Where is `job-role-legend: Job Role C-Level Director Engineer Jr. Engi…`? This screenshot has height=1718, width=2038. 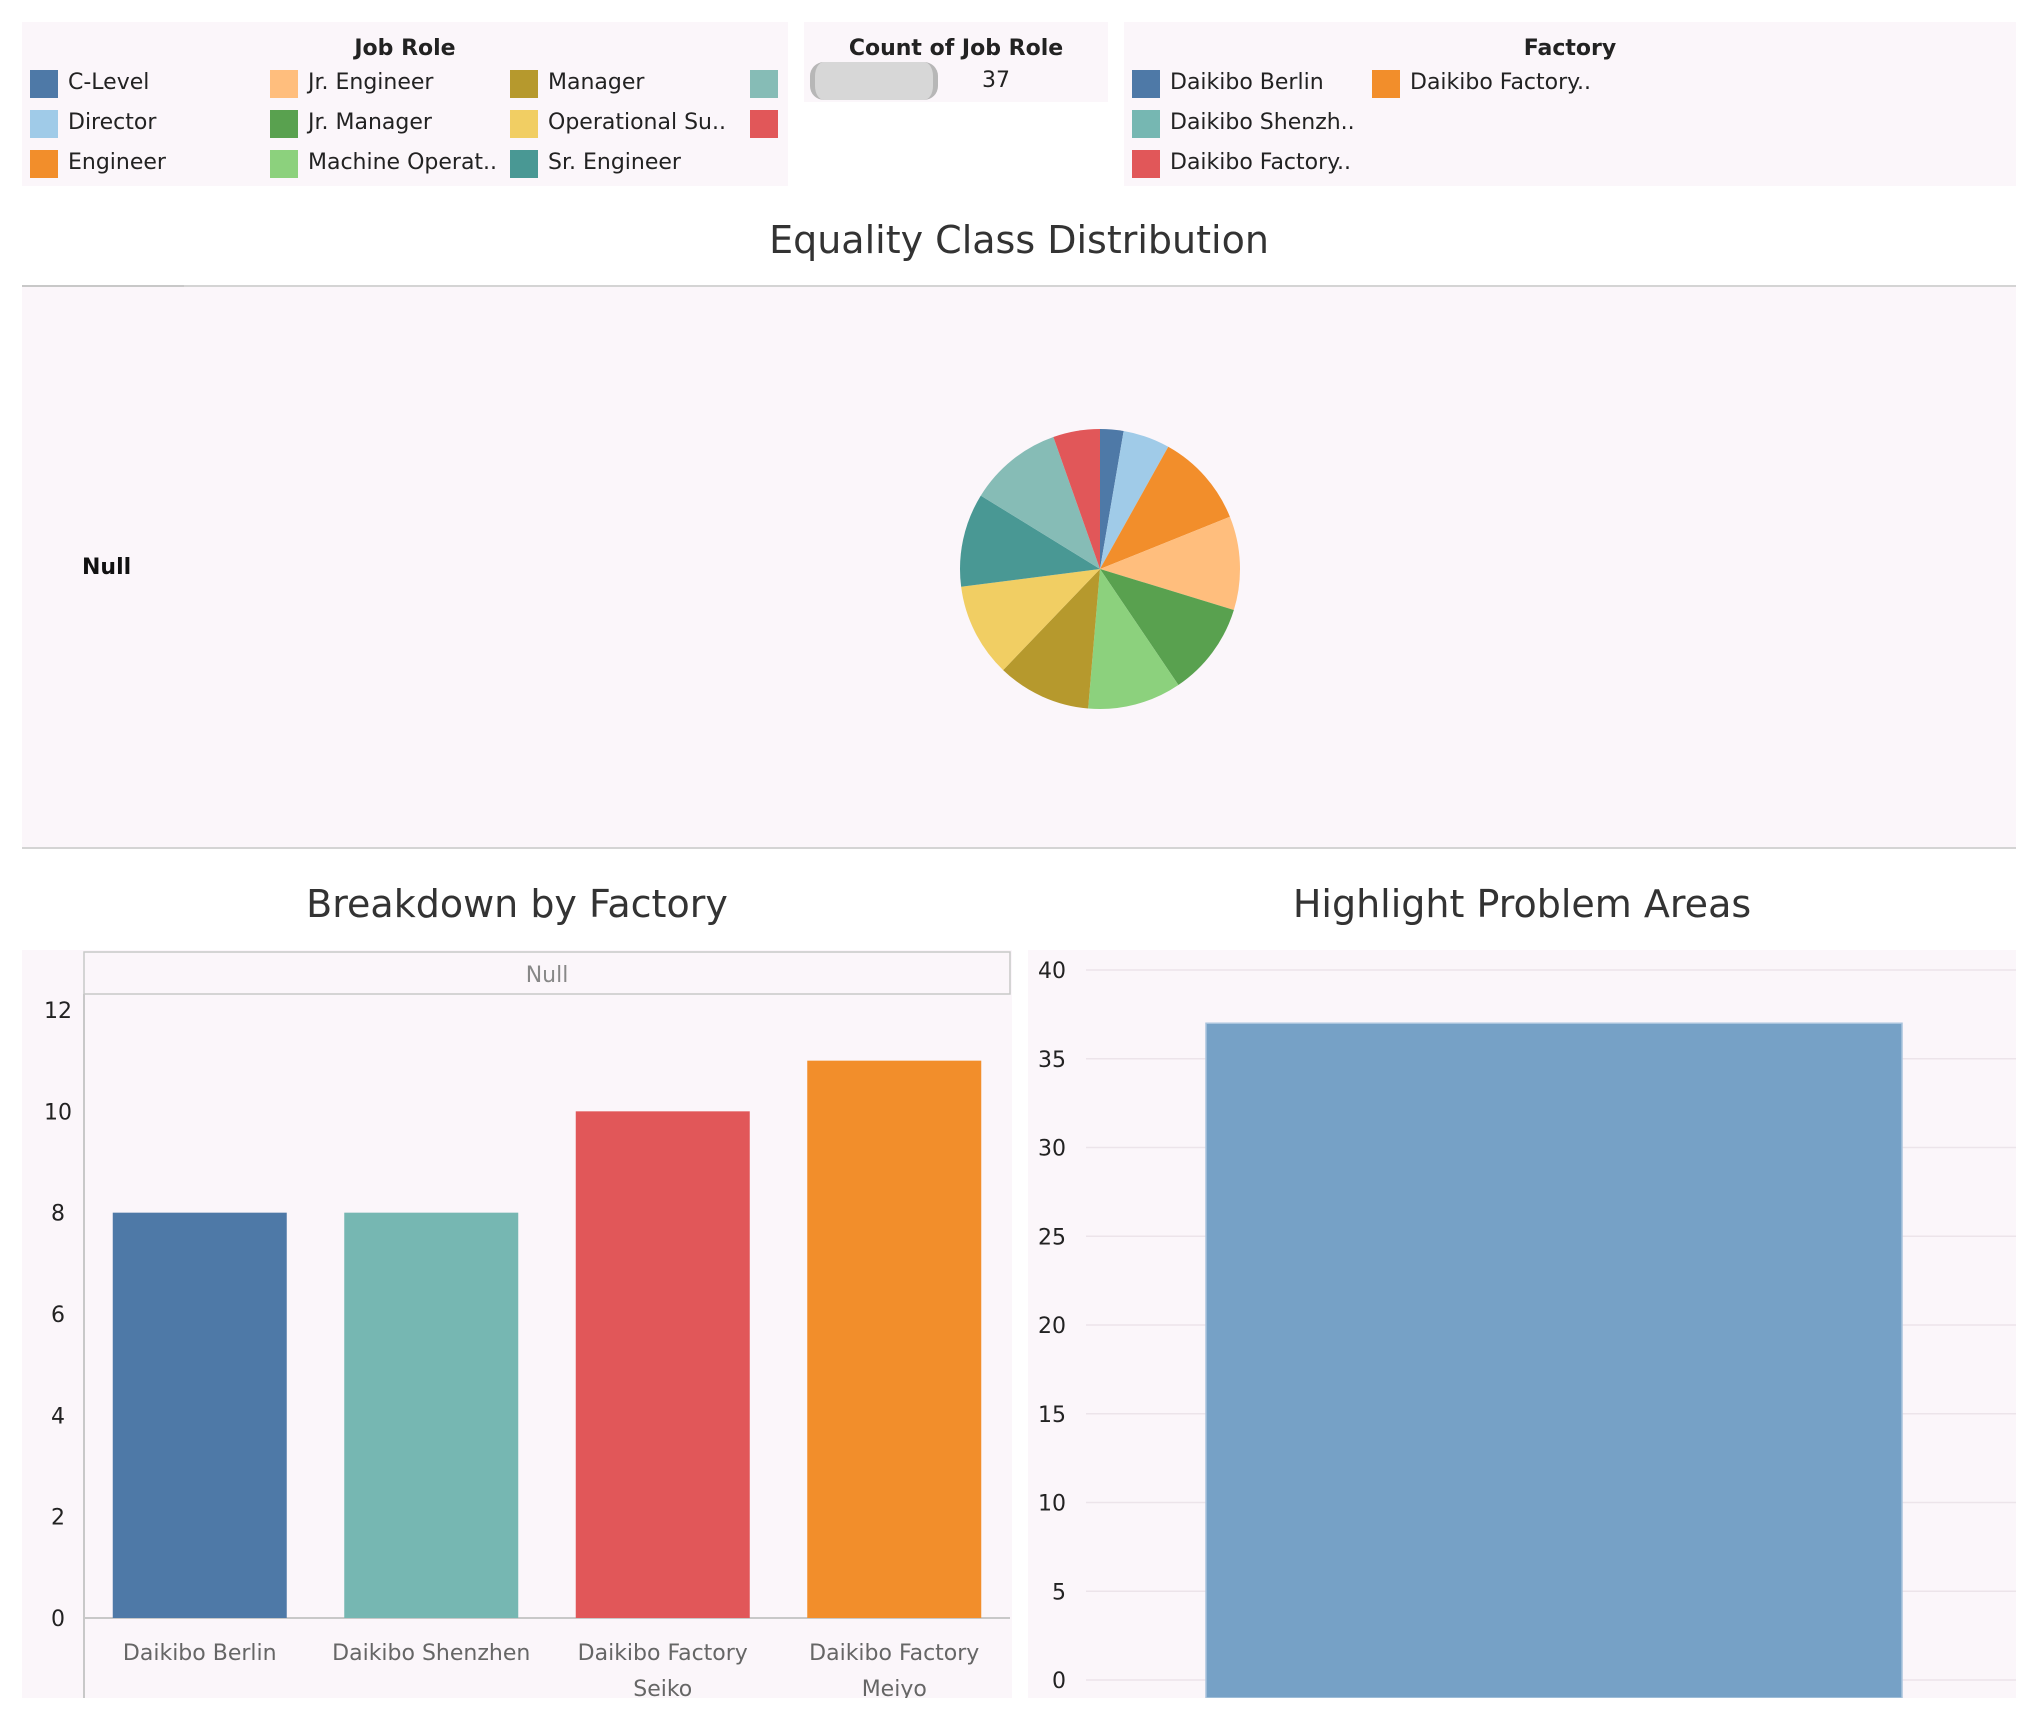 job-role-legend: Job Role C-Level Director Engineer Jr. Engi… is located at coordinates (405, 104).